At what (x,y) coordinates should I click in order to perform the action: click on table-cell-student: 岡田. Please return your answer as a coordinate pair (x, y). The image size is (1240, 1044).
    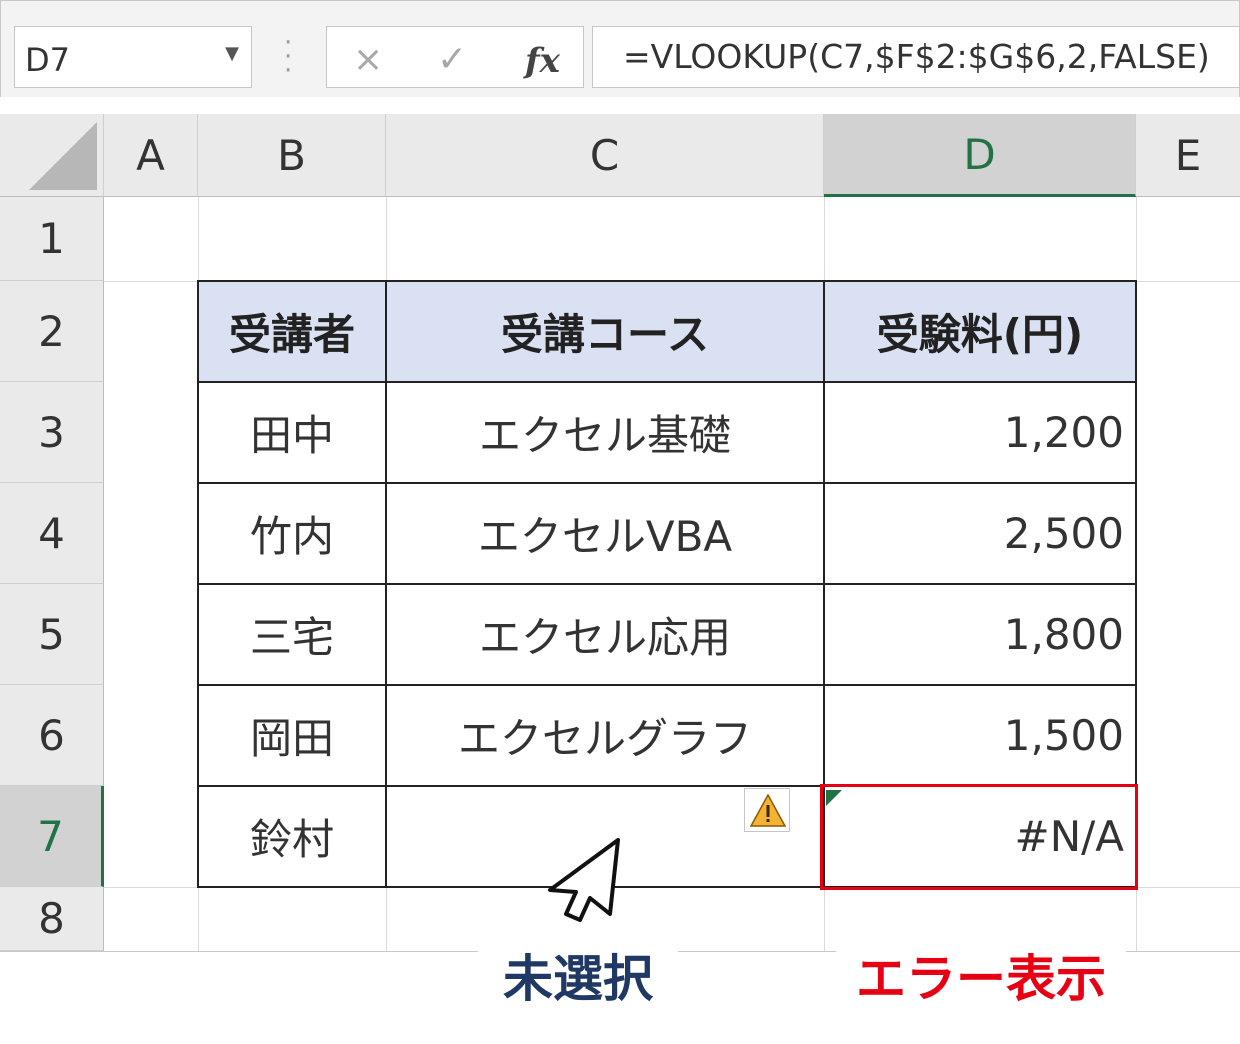
    Looking at the image, I should click on (292, 735).